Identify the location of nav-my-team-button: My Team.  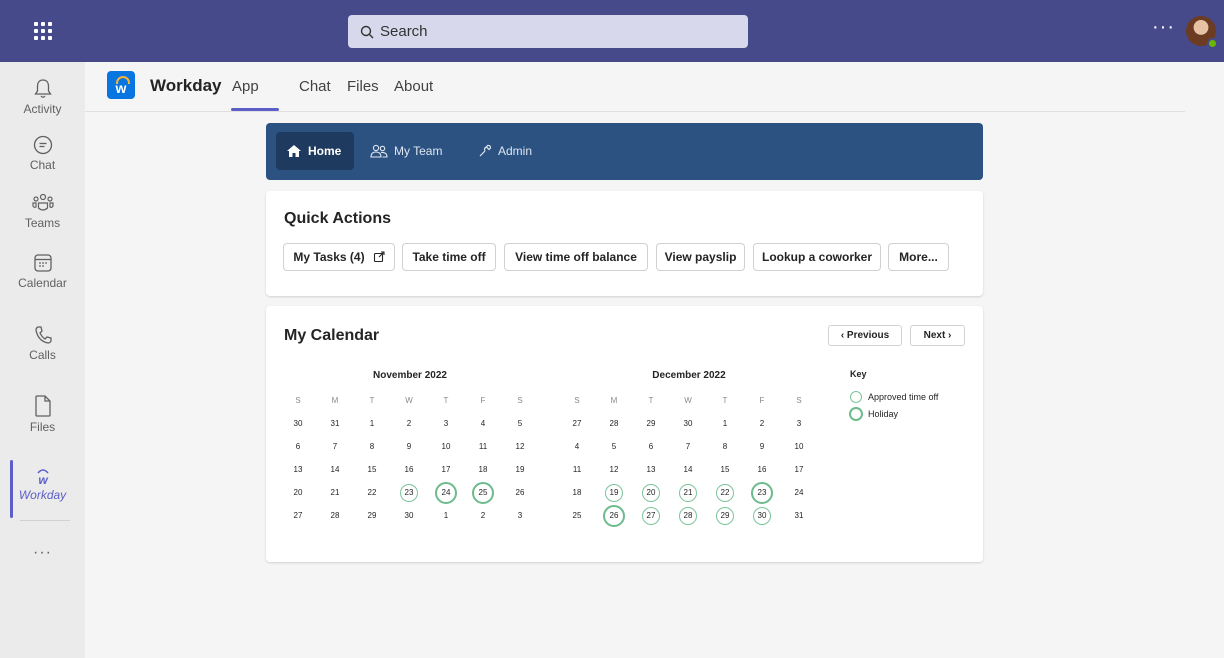
(406, 151).